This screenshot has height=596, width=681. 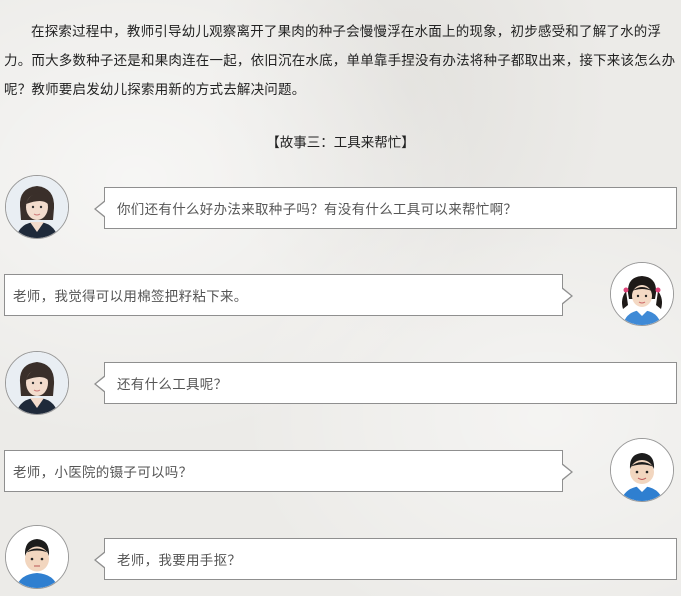 What do you see at coordinates (288, 471) in the screenshot?
I see `child-speech-bubble: 老师，小医院的镊子可以吗？` at bounding box center [288, 471].